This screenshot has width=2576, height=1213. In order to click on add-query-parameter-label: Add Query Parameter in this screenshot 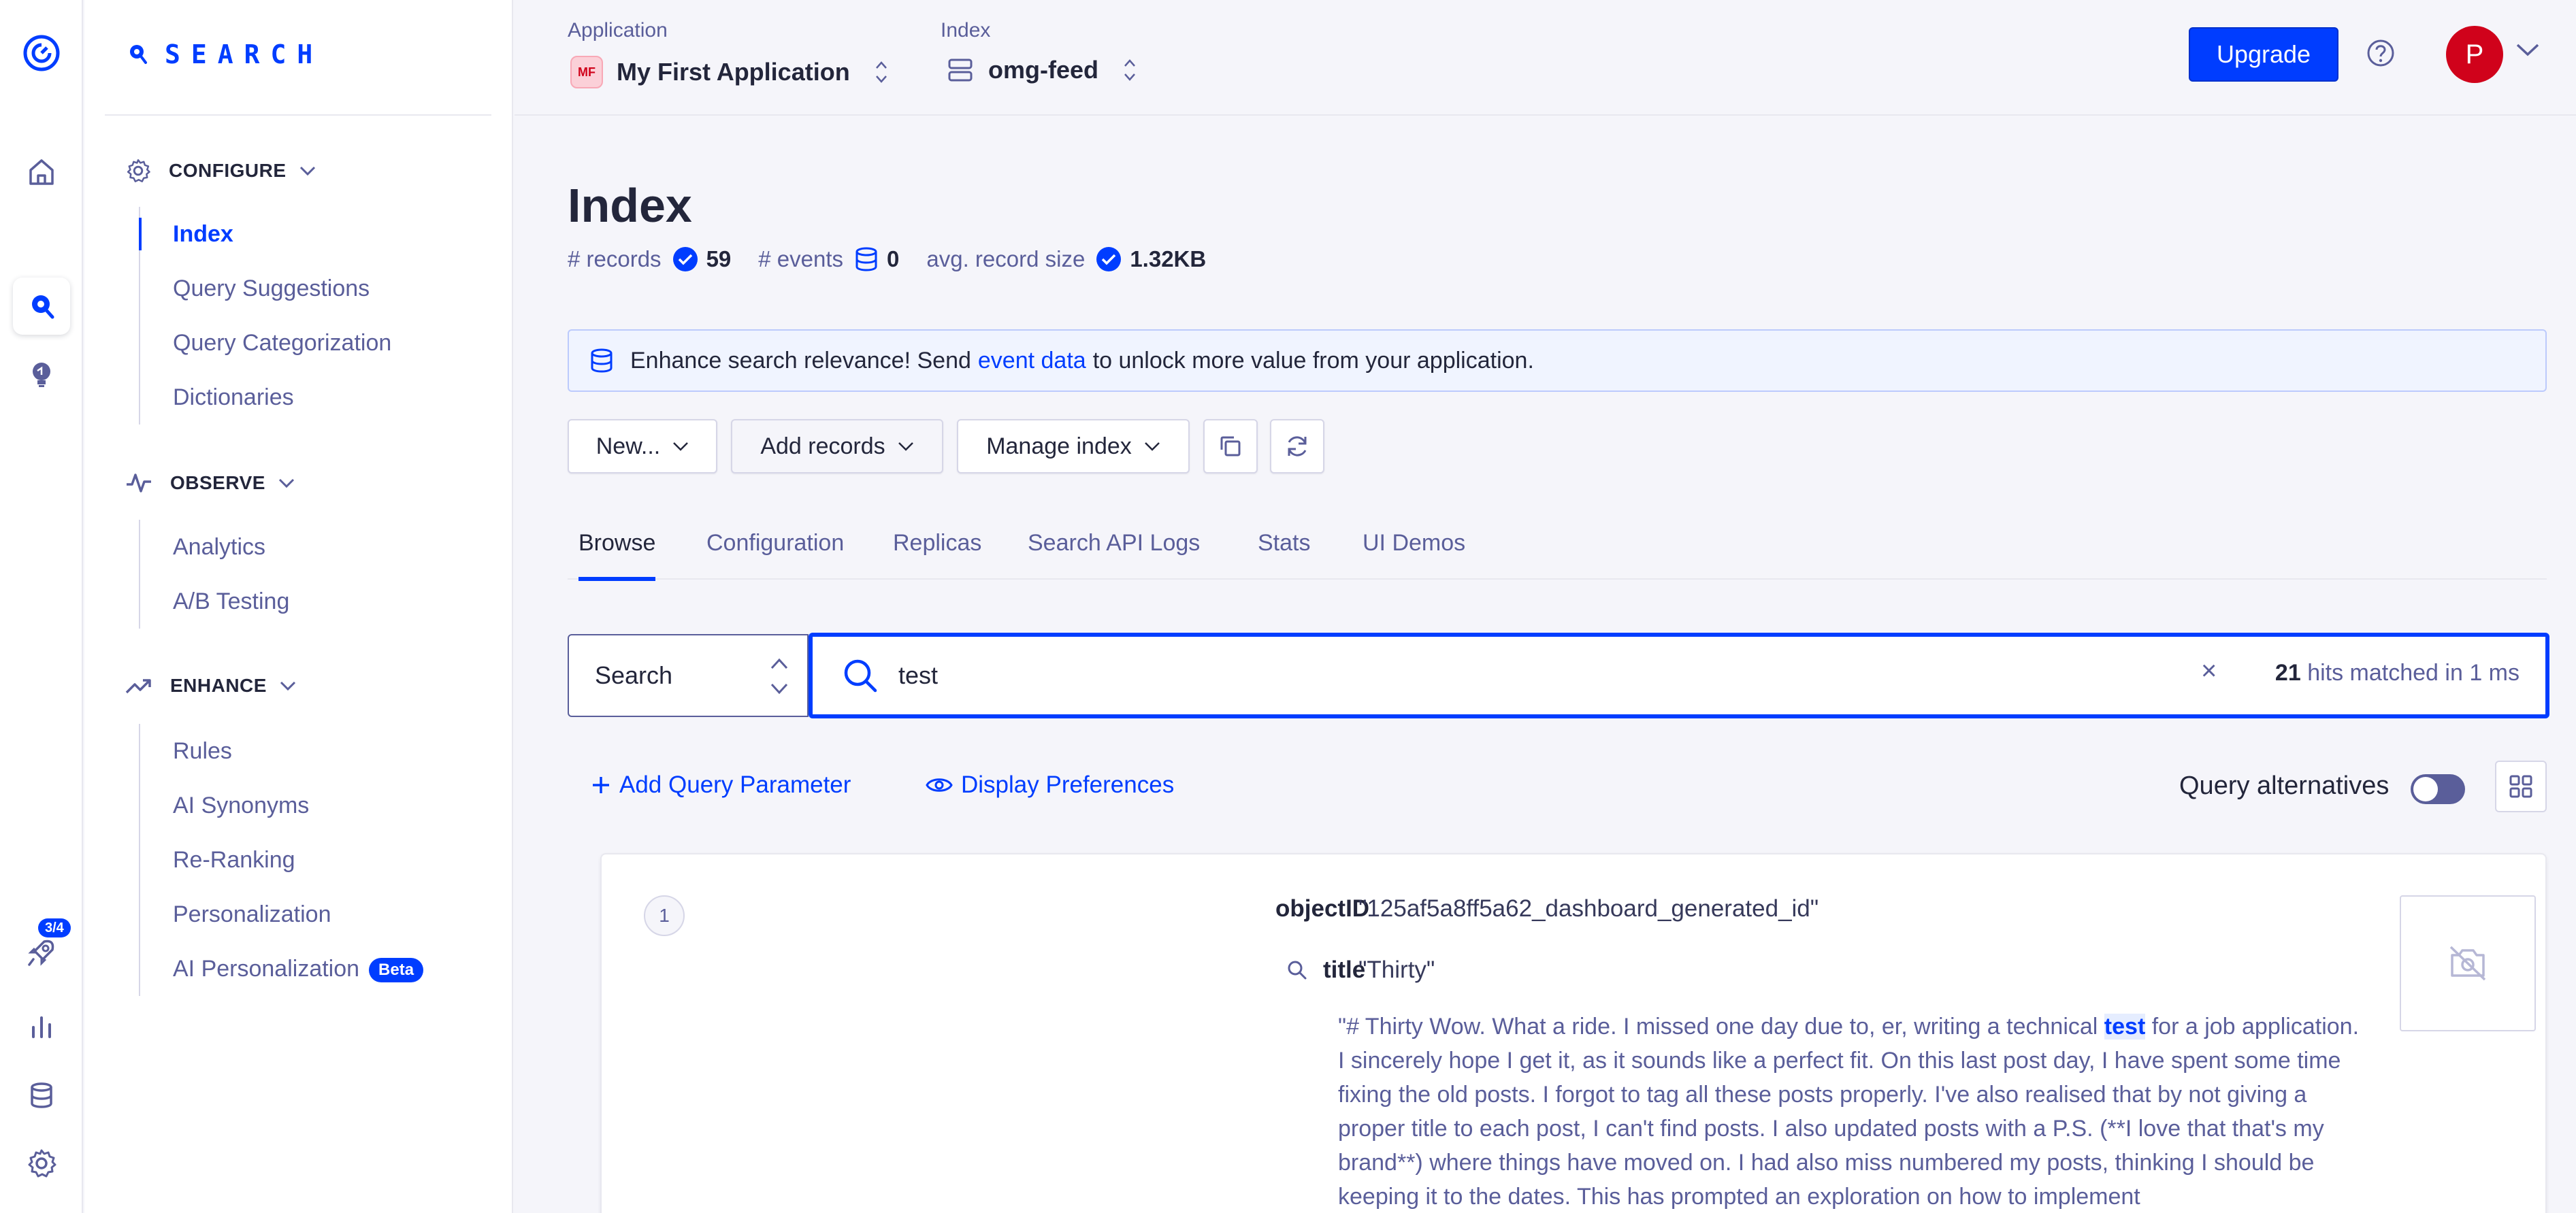, I will do `click(735, 784)`.